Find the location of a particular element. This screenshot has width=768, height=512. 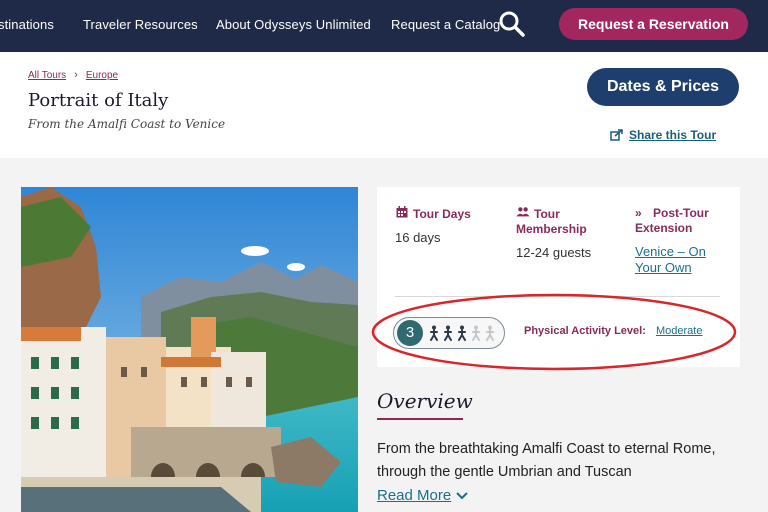

share-icon is located at coordinates (616, 135).